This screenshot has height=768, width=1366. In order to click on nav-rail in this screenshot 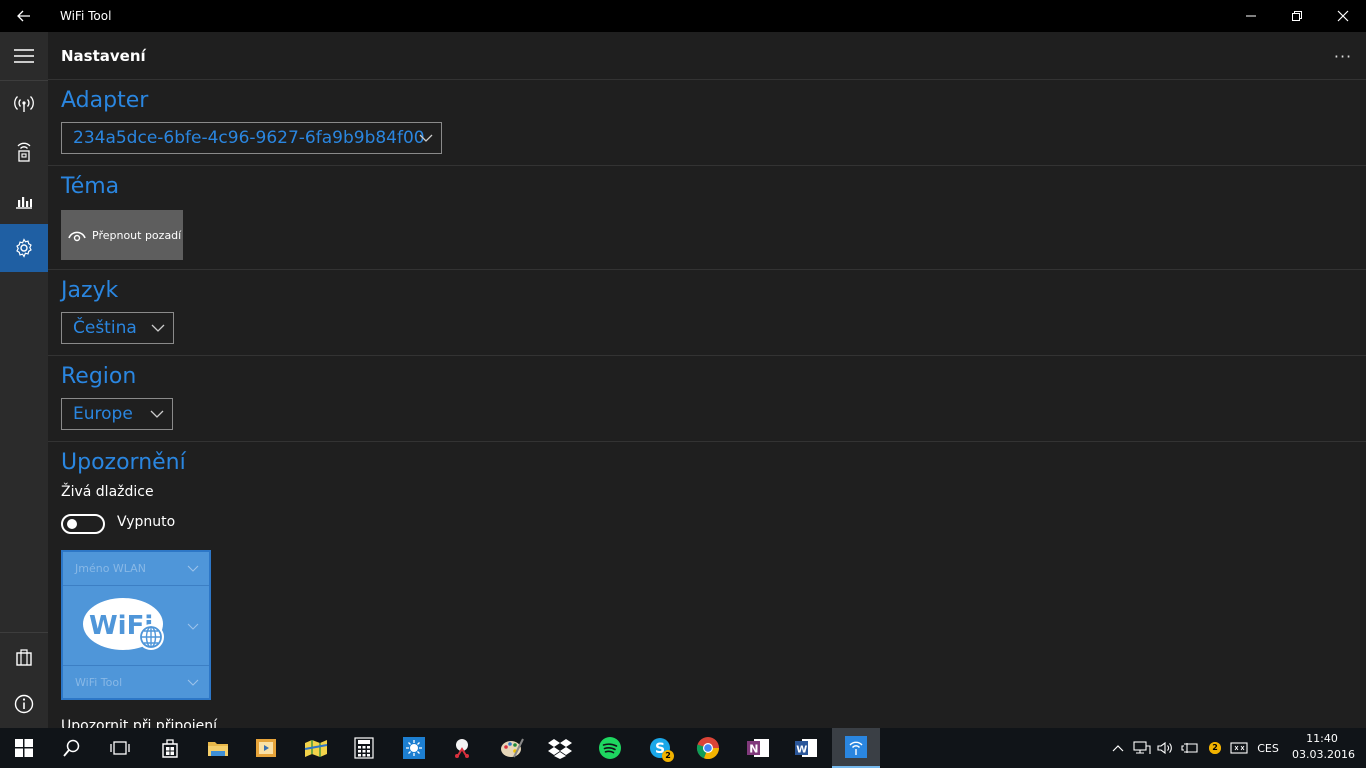, I will do `click(24, 380)`.